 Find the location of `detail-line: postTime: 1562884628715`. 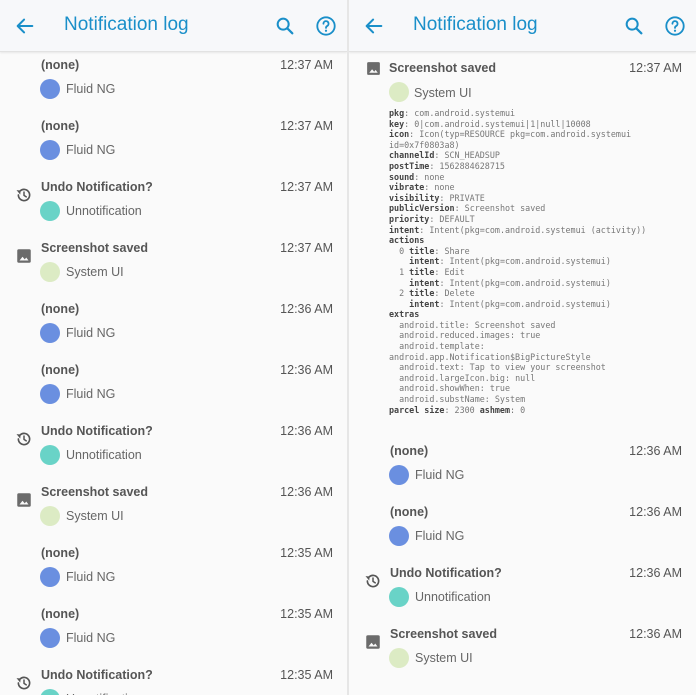

detail-line: postTime: 1562884628715 is located at coordinates (447, 165).